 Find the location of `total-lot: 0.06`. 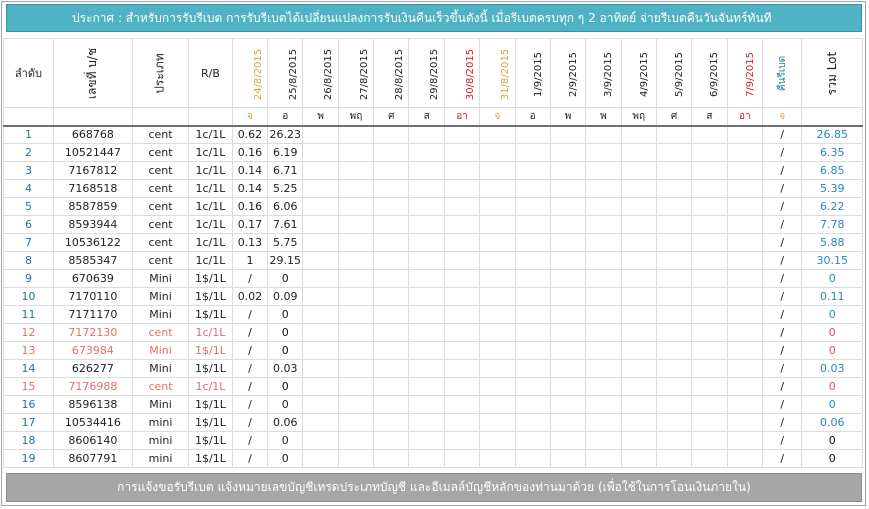

total-lot: 0.06 is located at coordinates (832, 422).